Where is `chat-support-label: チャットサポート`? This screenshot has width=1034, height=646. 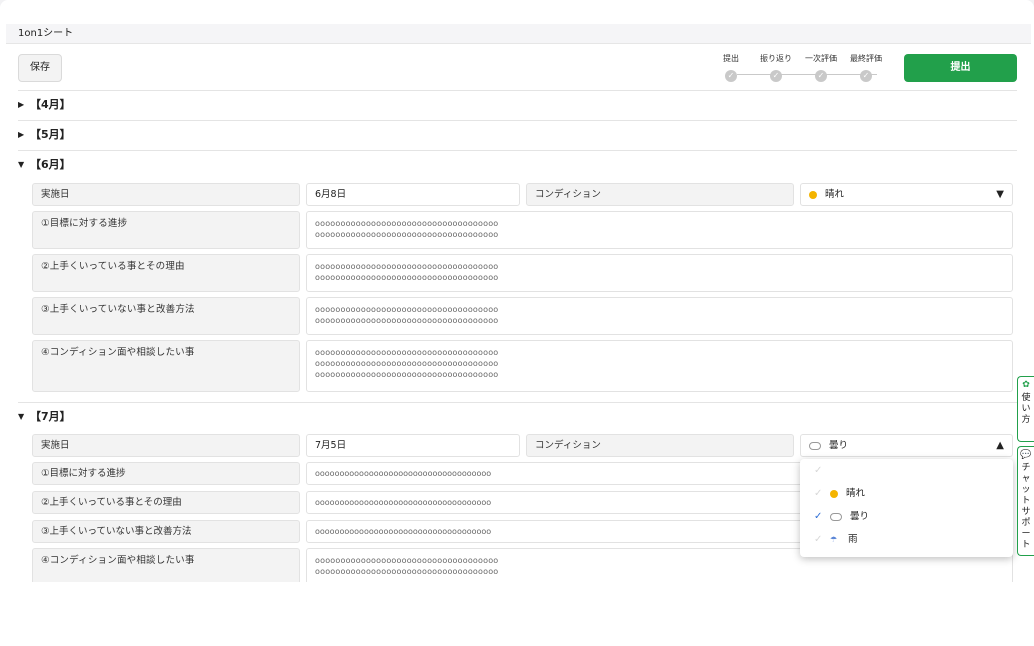 chat-support-label: チャットサポート is located at coordinates (1026, 506).